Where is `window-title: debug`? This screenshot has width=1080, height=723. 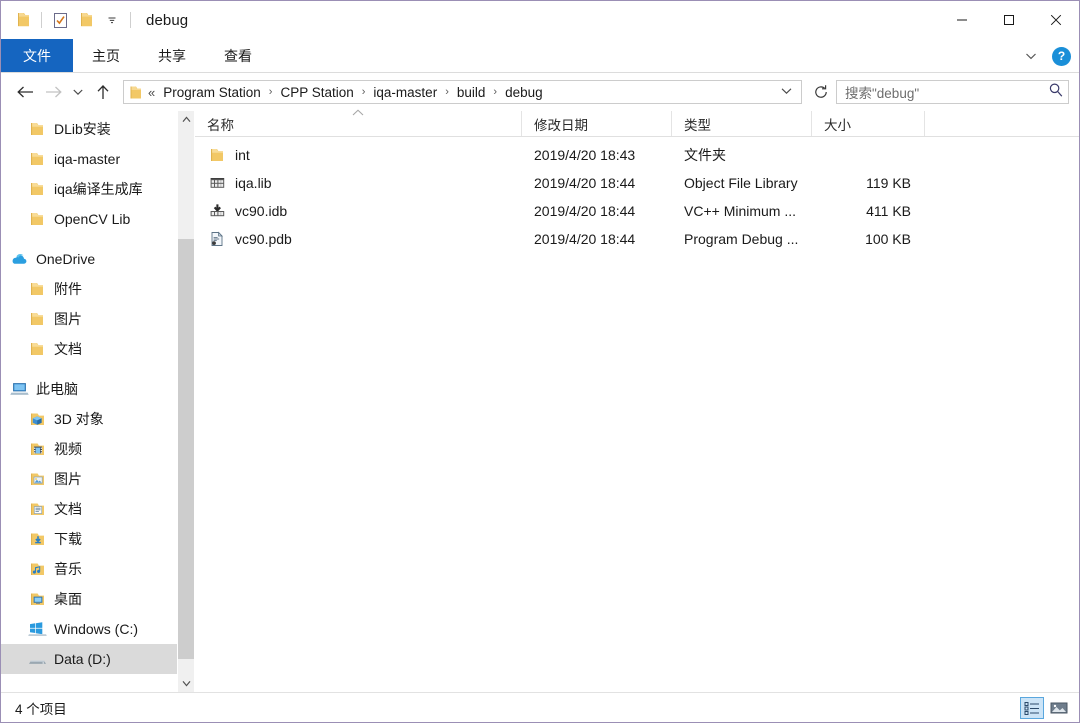 window-title: debug is located at coordinates (167, 20).